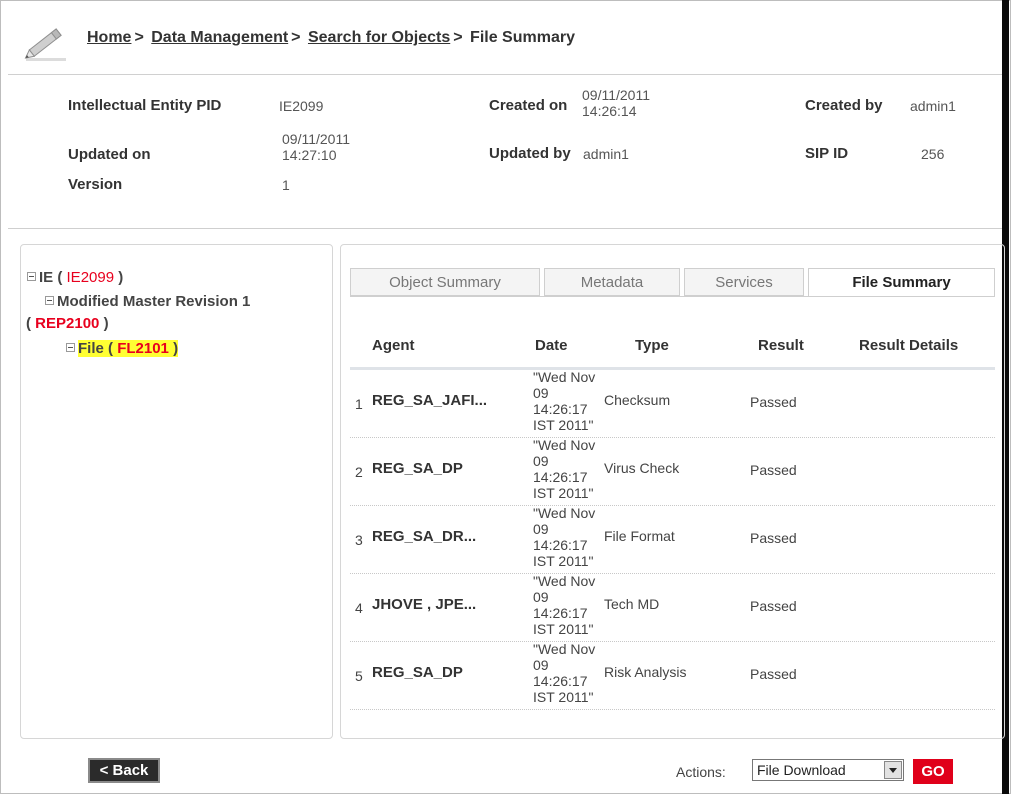  What do you see at coordinates (645, 672) in the screenshot?
I see `row-type: Risk Analysis` at bounding box center [645, 672].